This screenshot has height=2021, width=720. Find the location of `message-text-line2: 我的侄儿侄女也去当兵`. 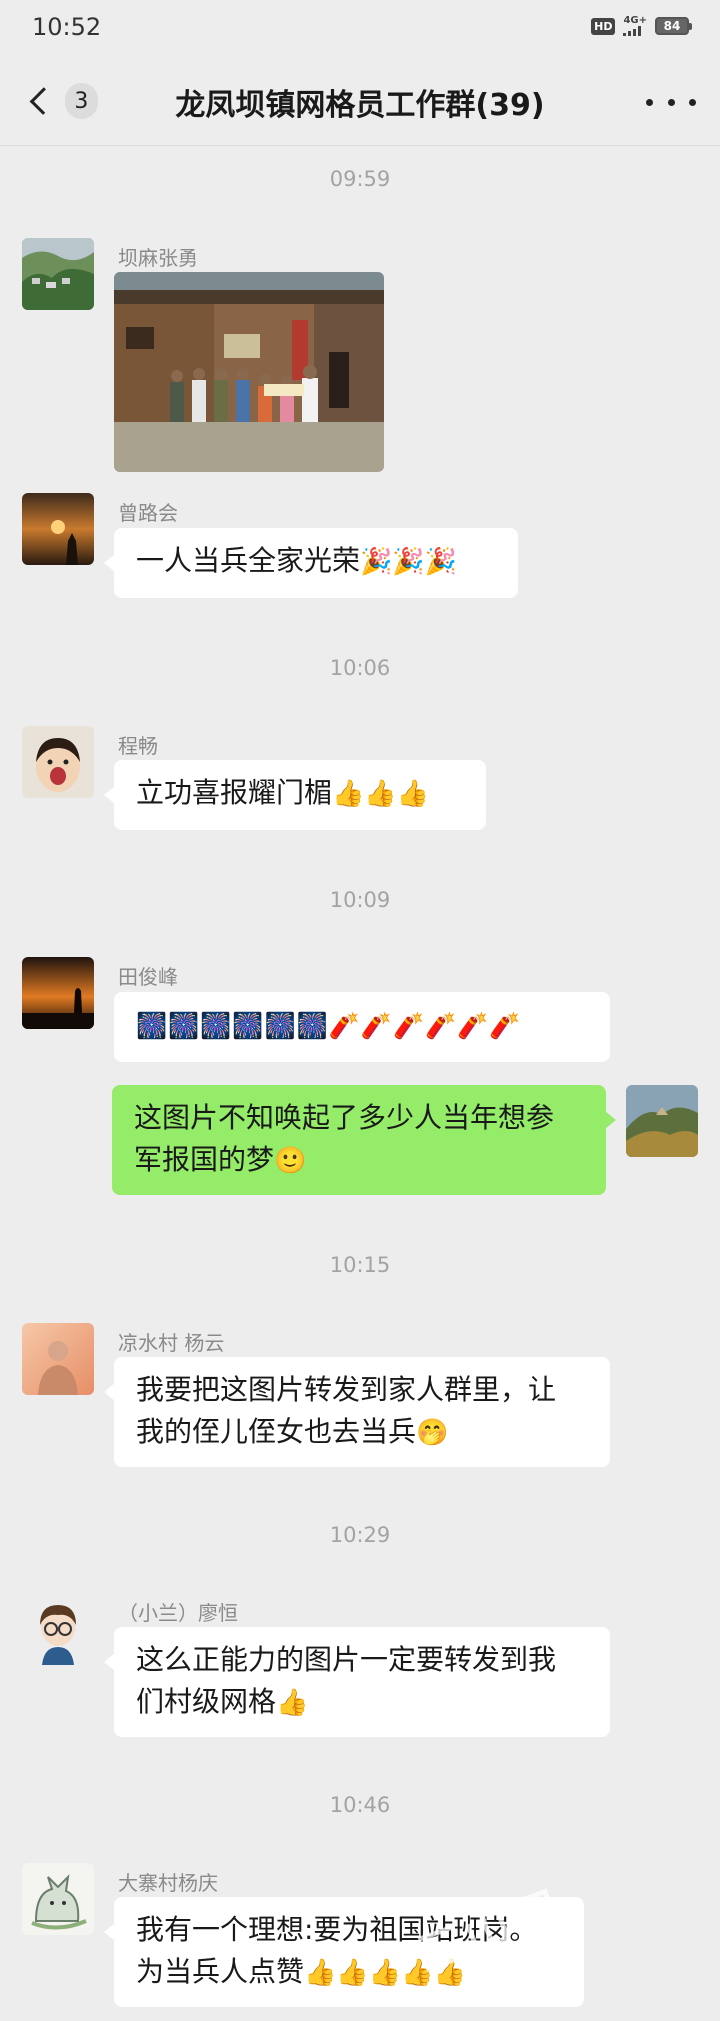

message-text-line2: 我的侄儿侄女也去当兵 is located at coordinates (276, 1431).